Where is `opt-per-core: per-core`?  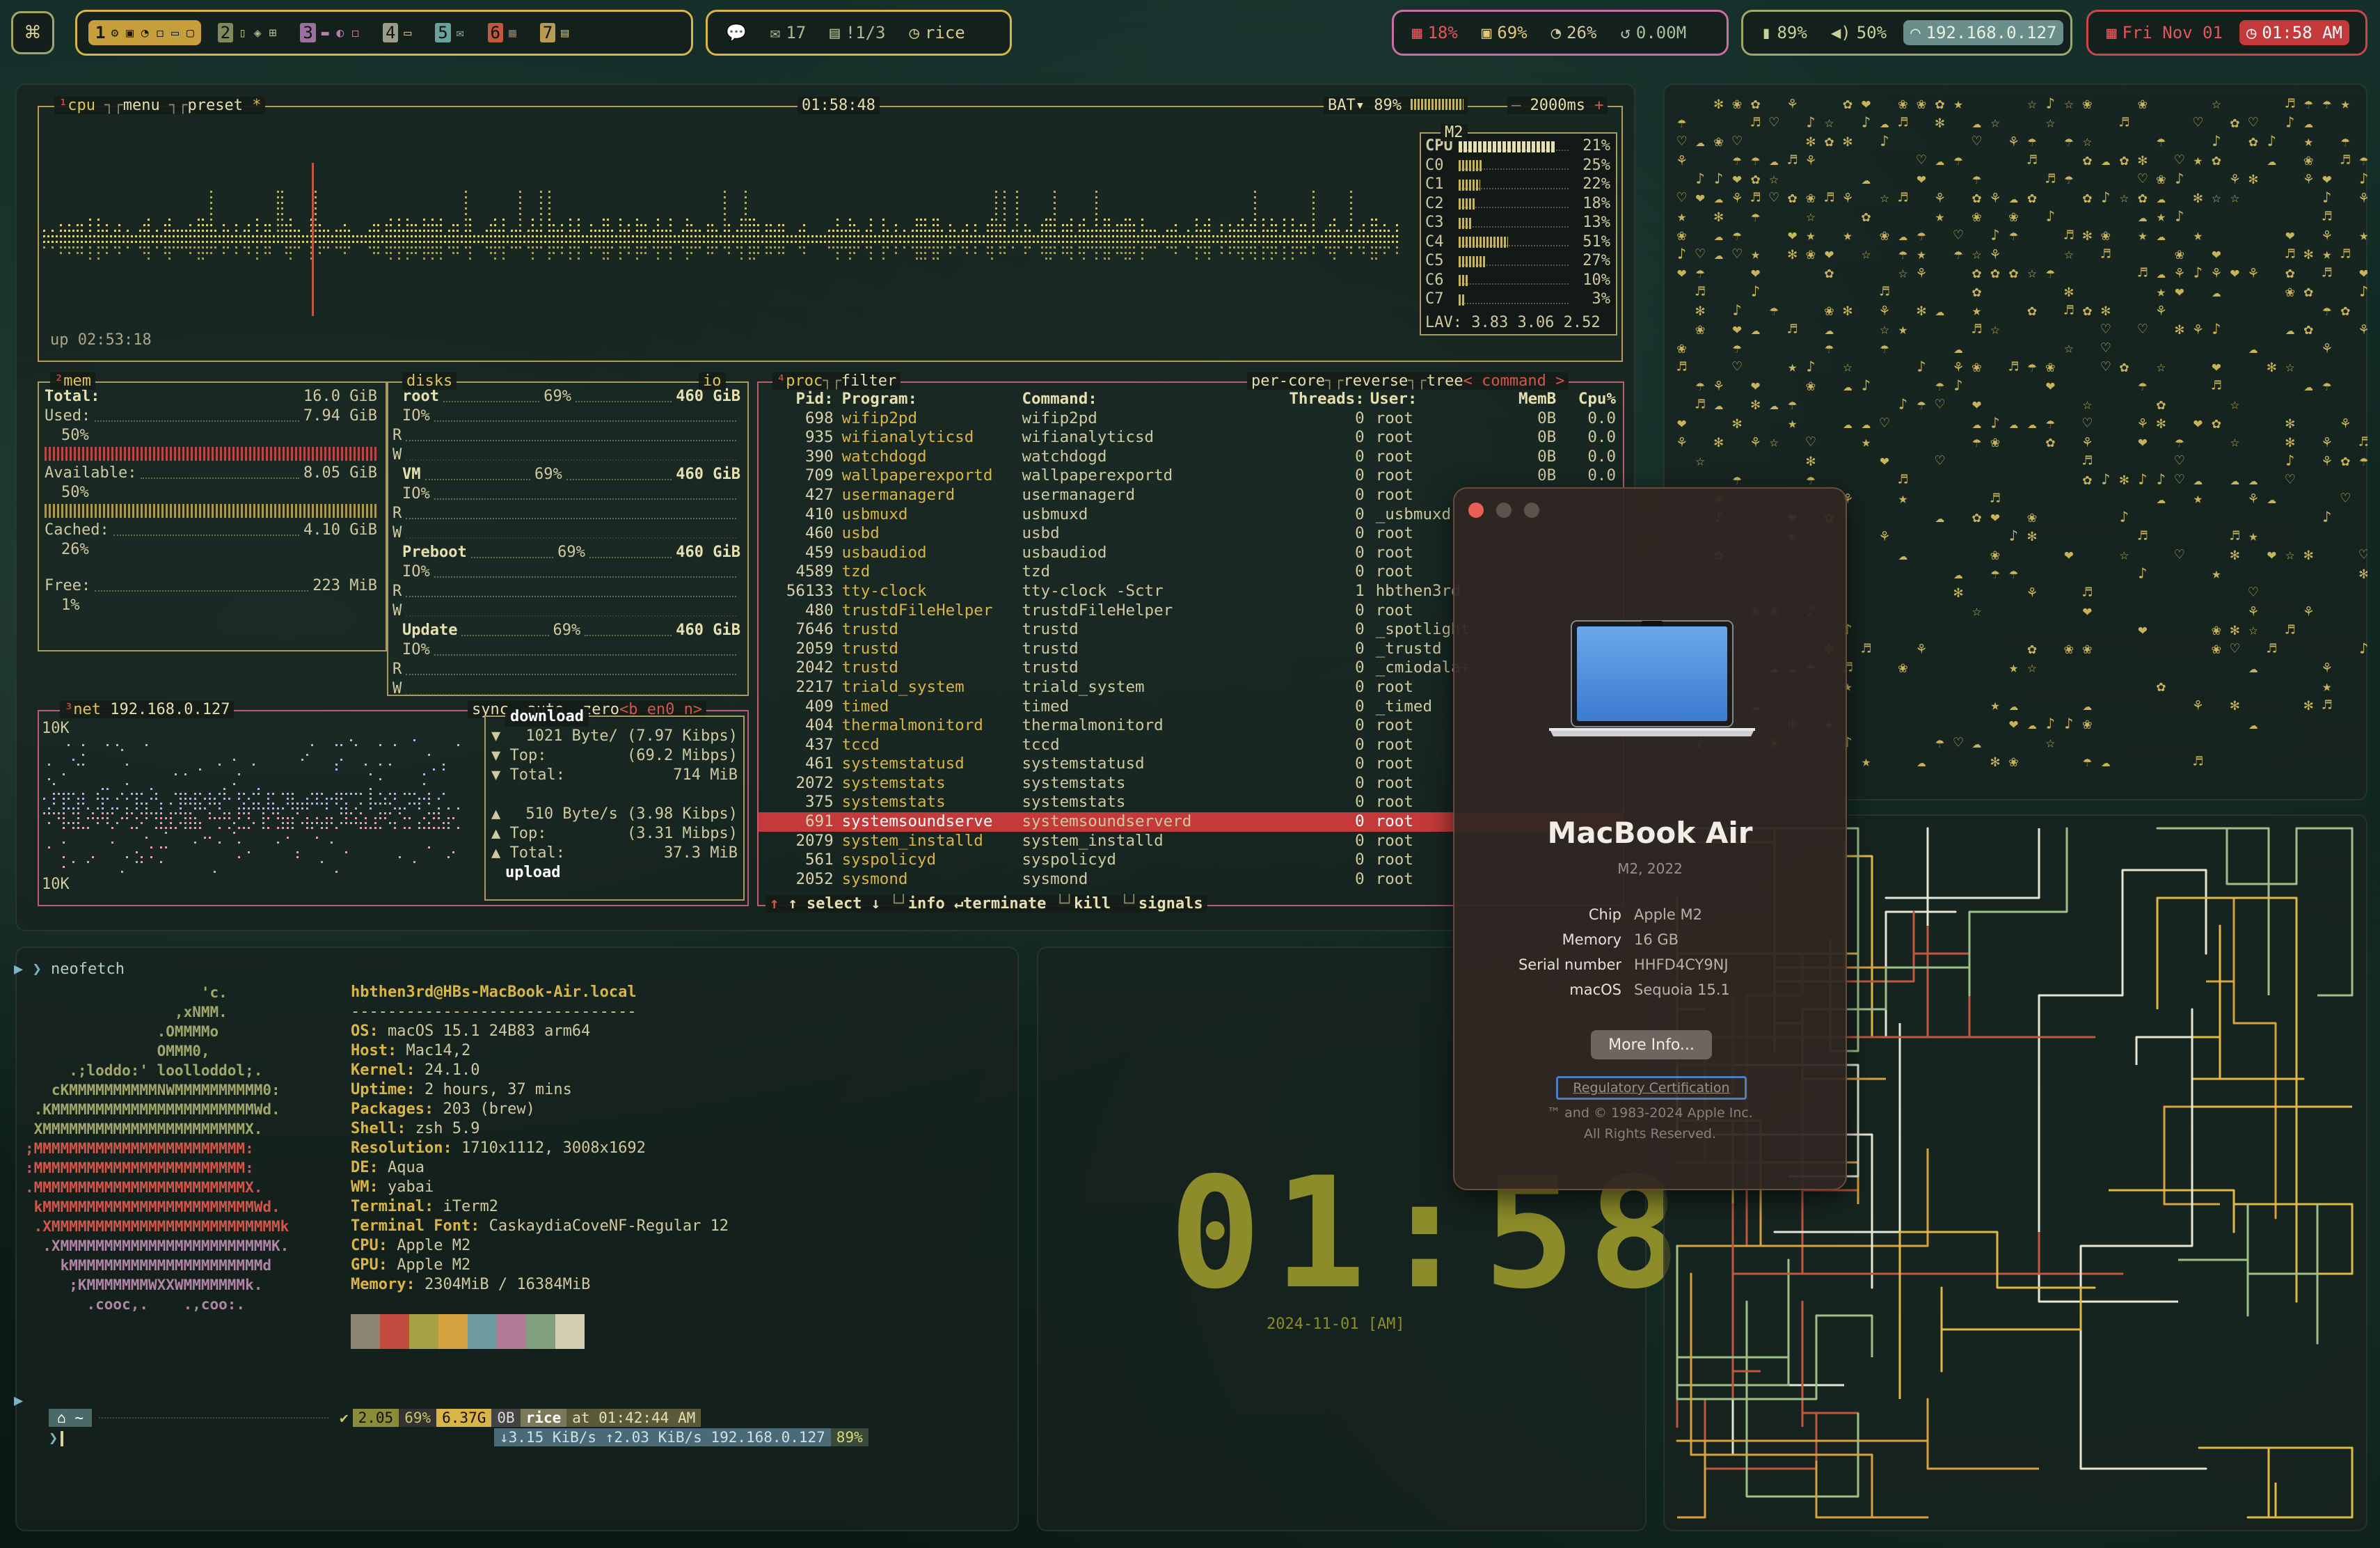
opt-per-core: per-core is located at coordinates (1288, 381).